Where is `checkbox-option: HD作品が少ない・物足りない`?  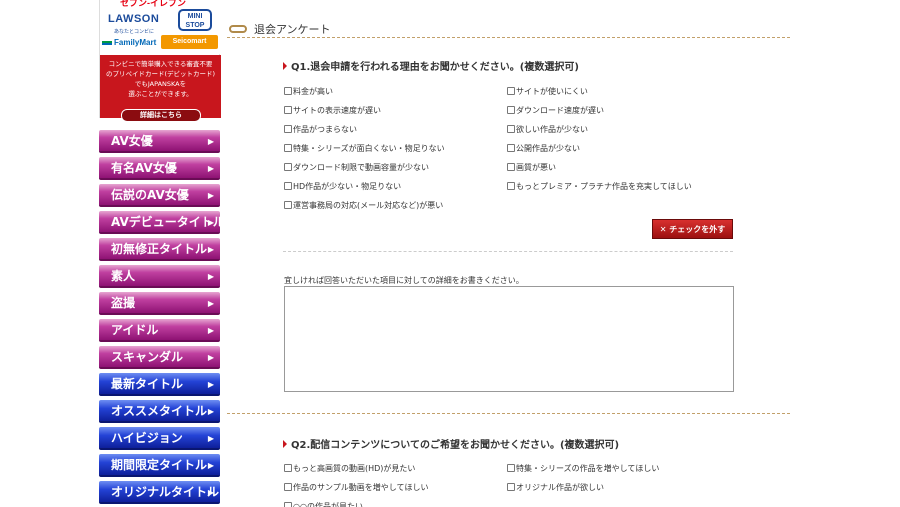 checkbox-option: HD作品が少ない・物足りない is located at coordinates (342, 186).